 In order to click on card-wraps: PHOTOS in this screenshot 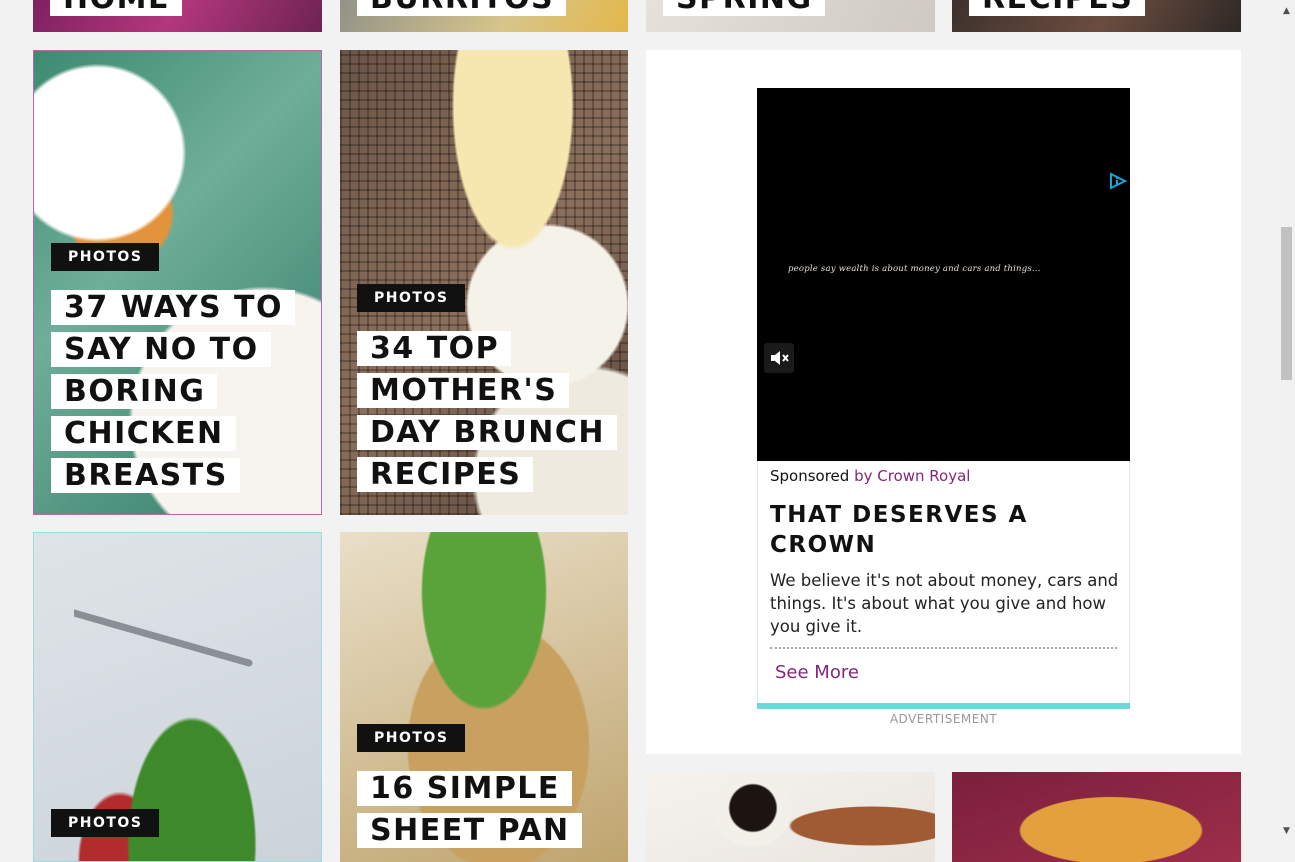, I will do `click(177, 697)`.